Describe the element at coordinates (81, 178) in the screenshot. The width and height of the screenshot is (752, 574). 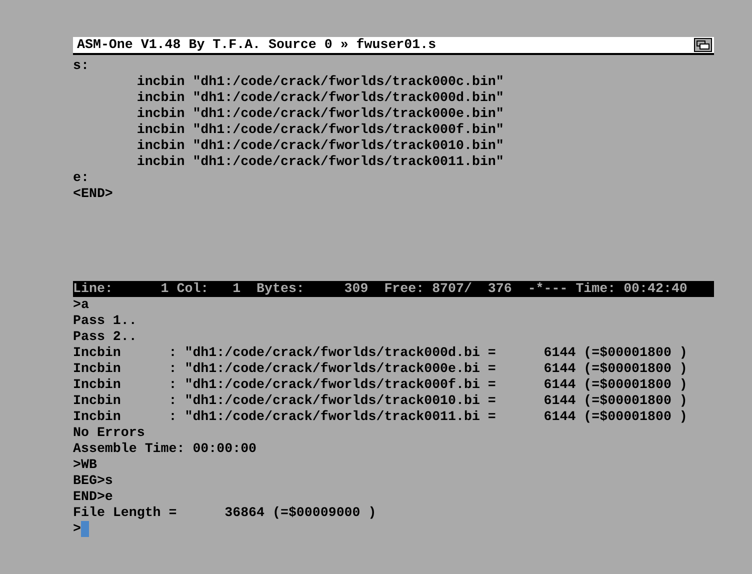
I see `code-line: e:` at that location.